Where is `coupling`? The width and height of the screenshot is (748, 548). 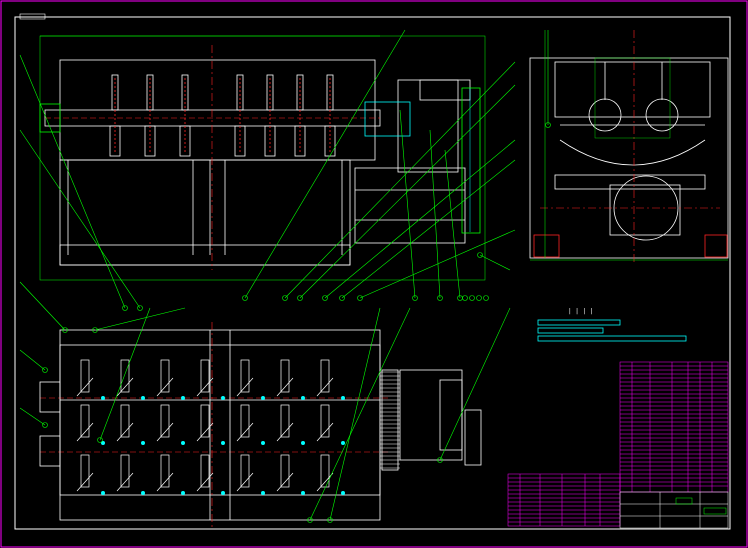
coupling is located at coordinates (387, 119).